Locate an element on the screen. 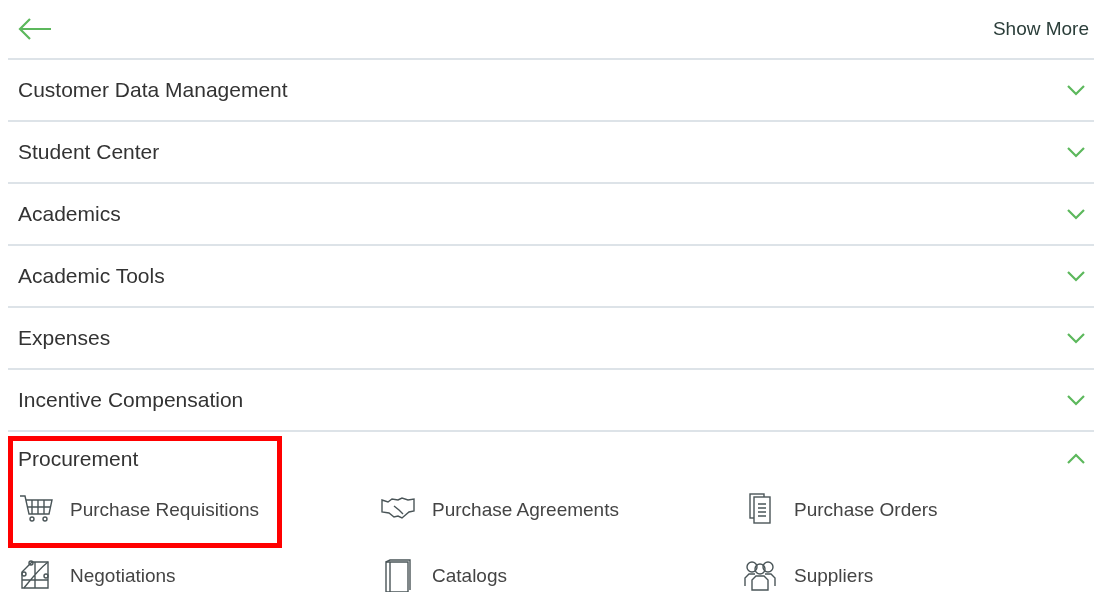  section-title: Expenses is located at coordinates (64, 338).